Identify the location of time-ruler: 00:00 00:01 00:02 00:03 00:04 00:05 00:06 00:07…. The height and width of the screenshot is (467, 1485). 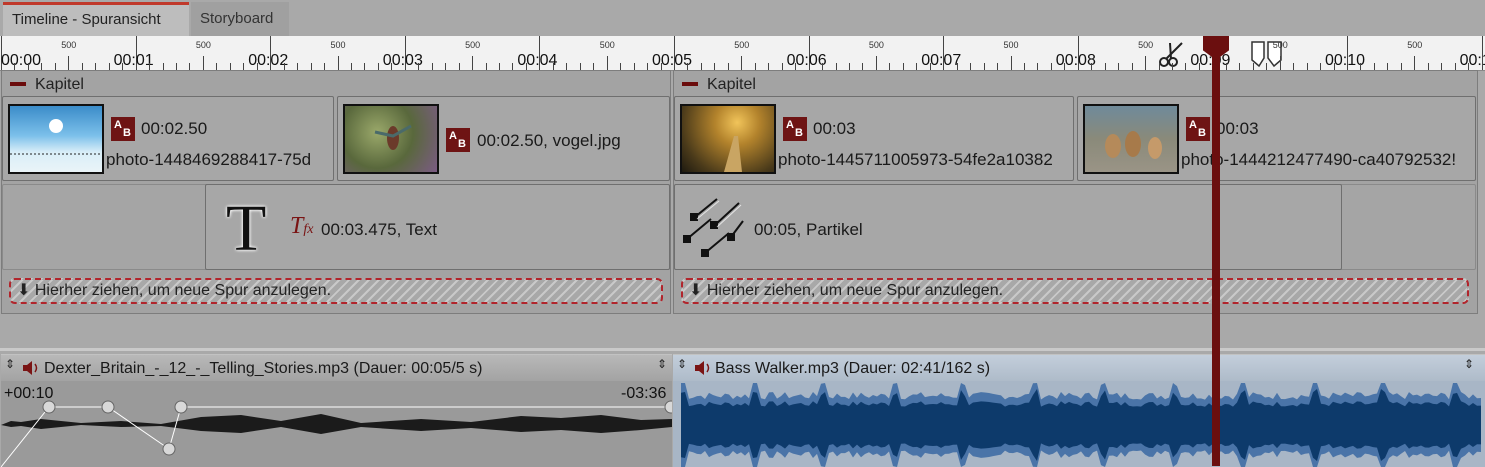
(742, 53).